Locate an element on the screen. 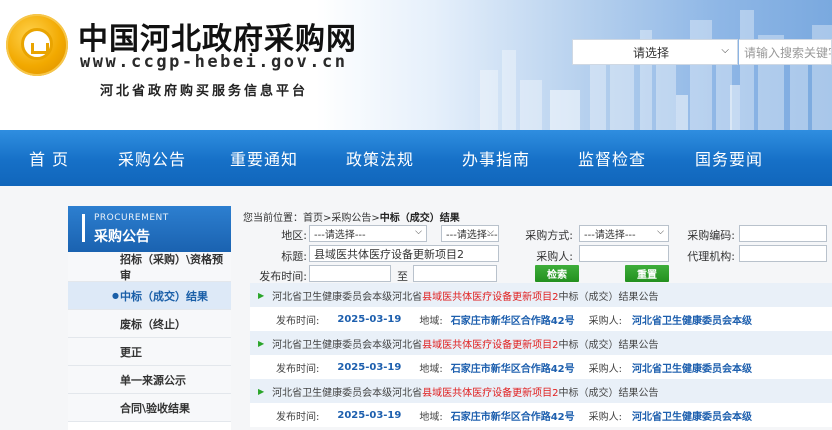 Image resolution: width=832 pixels, height=430 pixels. date-to-label: 至 is located at coordinates (402, 276).